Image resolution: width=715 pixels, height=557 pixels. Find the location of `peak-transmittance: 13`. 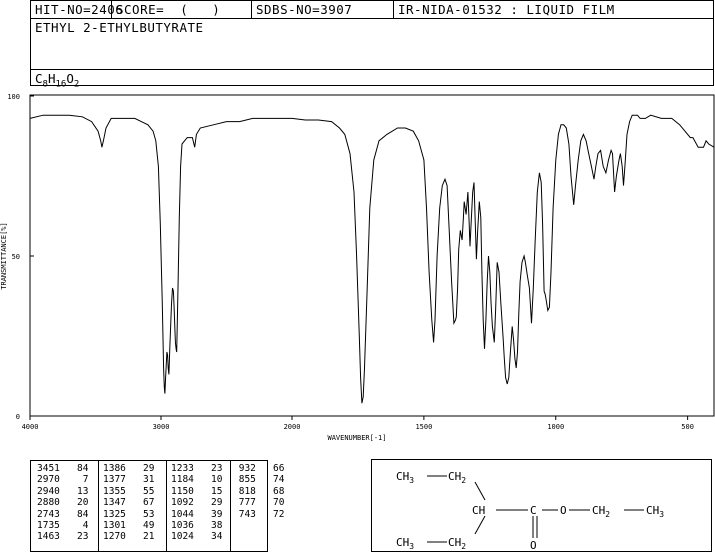

peak-transmittance: 13 is located at coordinates (74, 491).